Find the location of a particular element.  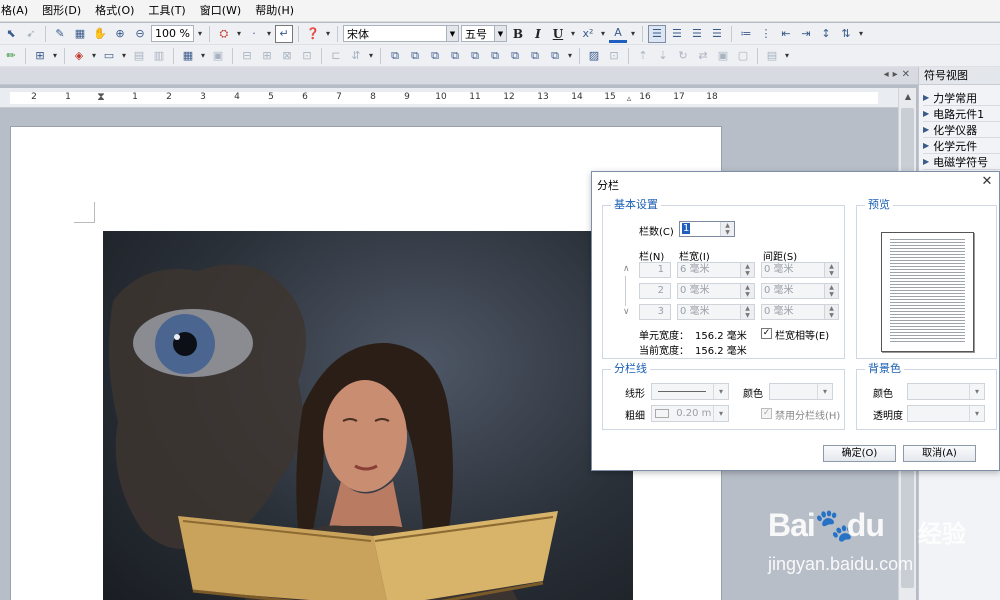

shape-tool-icon-1: ⧉ is located at coordinates (395, 56).